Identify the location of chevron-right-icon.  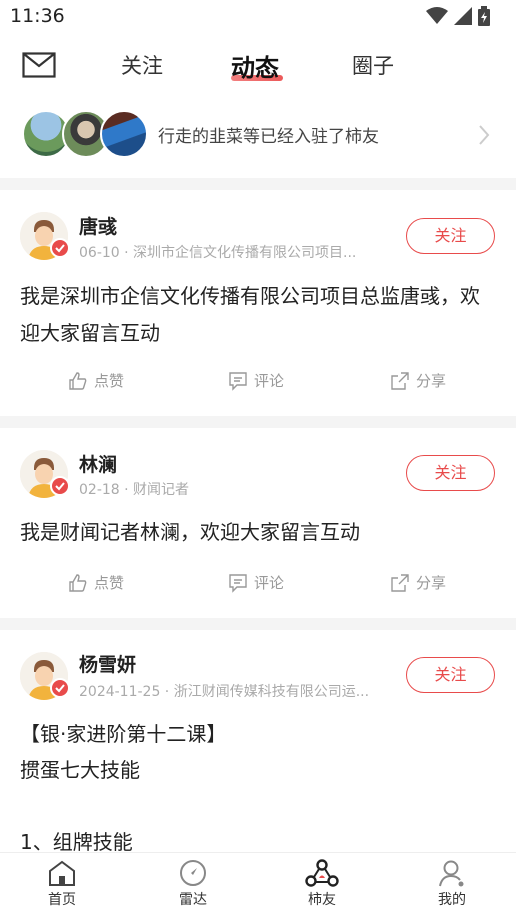
(484, 135).